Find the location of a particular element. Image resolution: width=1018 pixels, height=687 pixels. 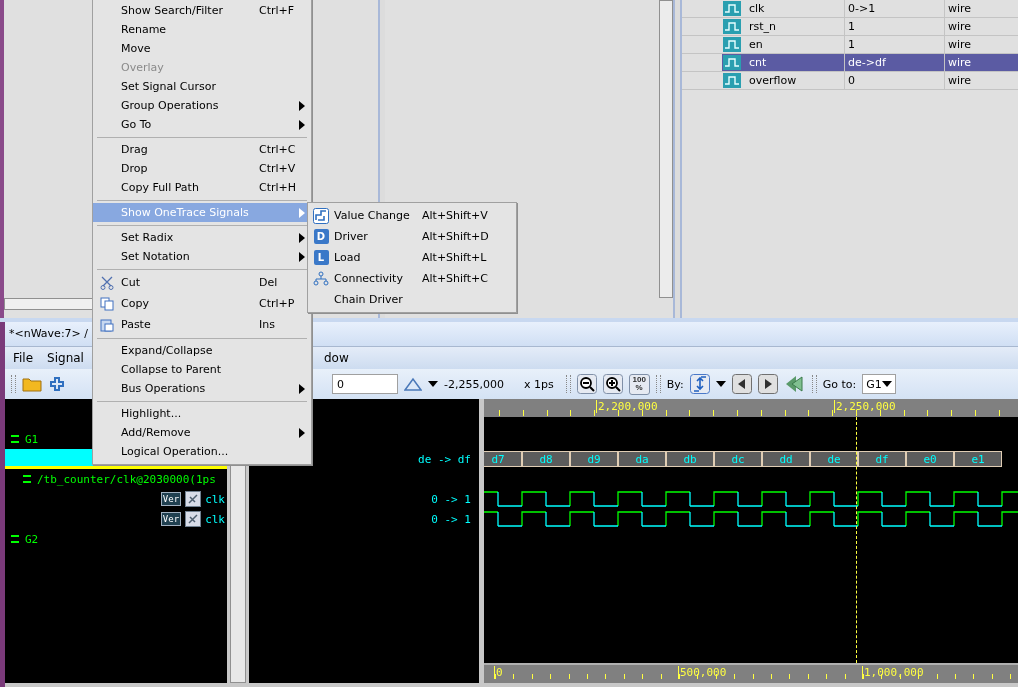

bus-segment: d7 is located at coordinates (503, 459).